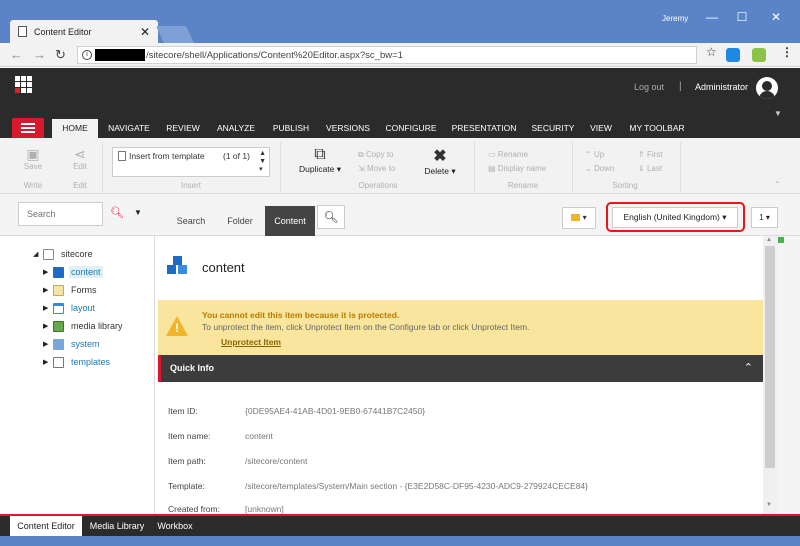 The height and width of the screenshot is (546, 800). Describe the element at coordinates (70, 308) in the screenshot. I see `tree-item-layout: ▶ layout` at that location.